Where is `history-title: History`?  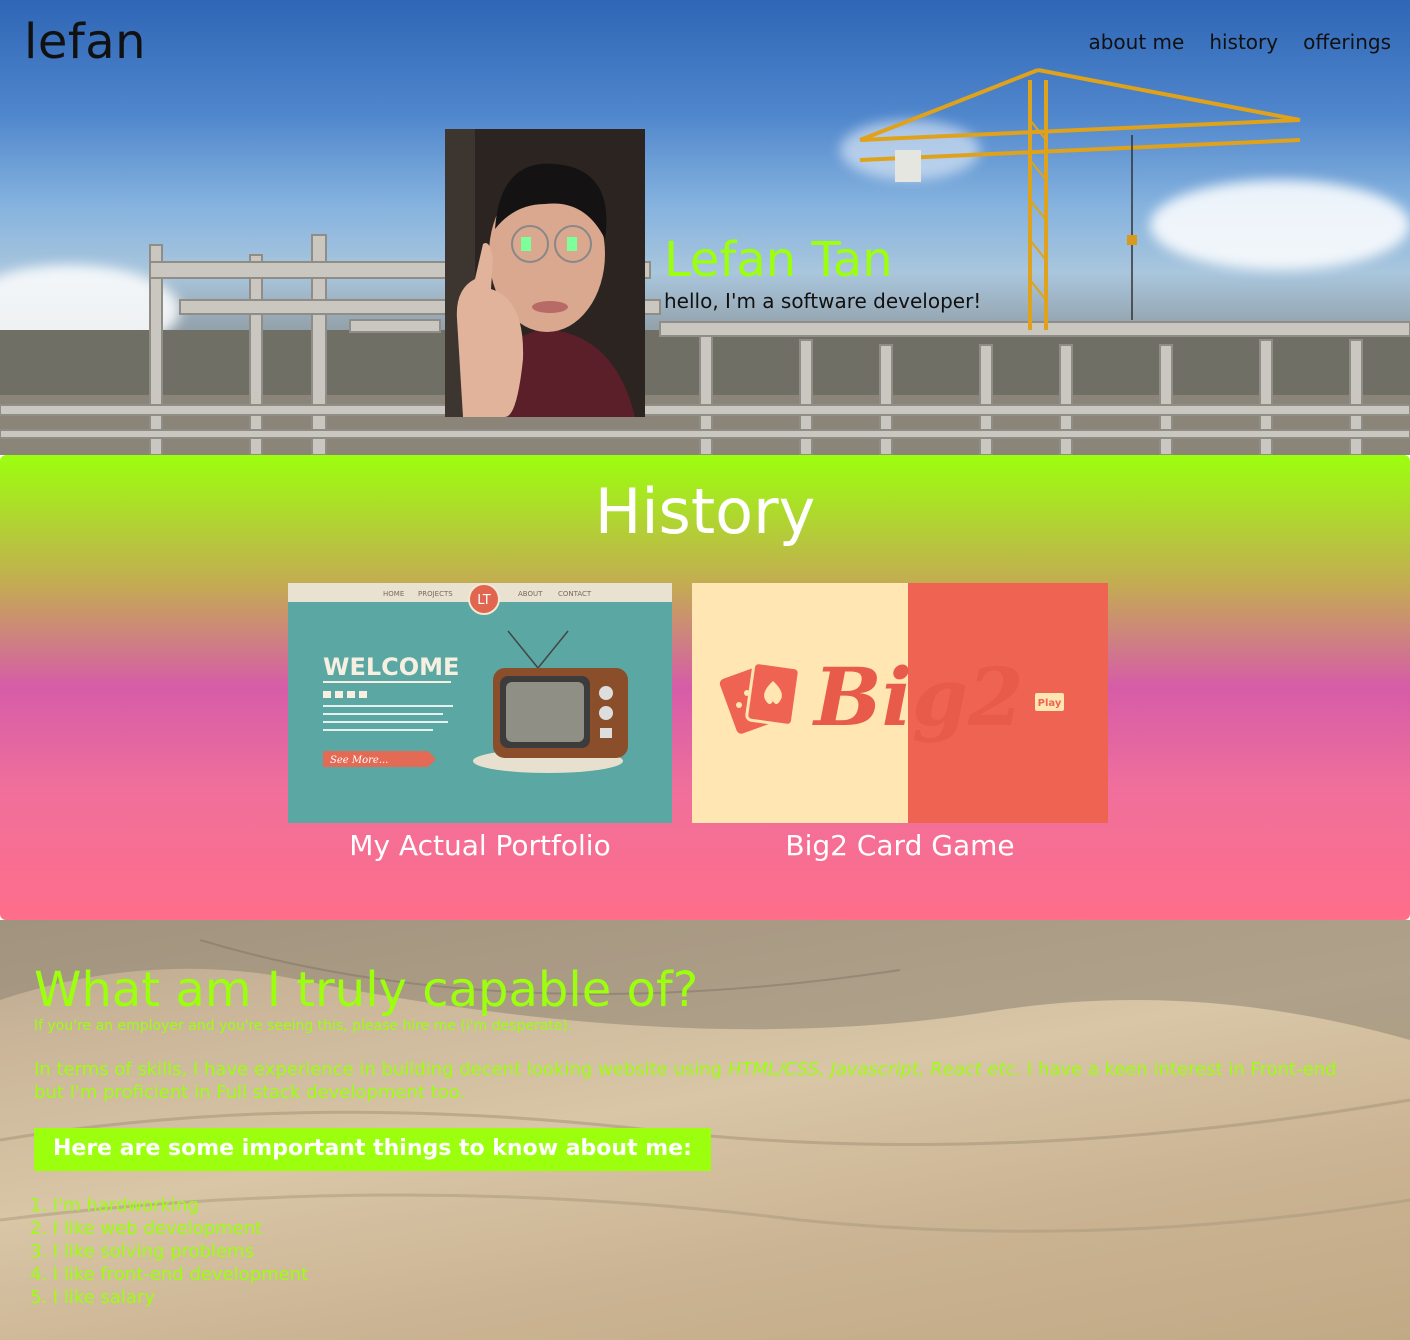 history-title: History is located at coordinates (705, 511).